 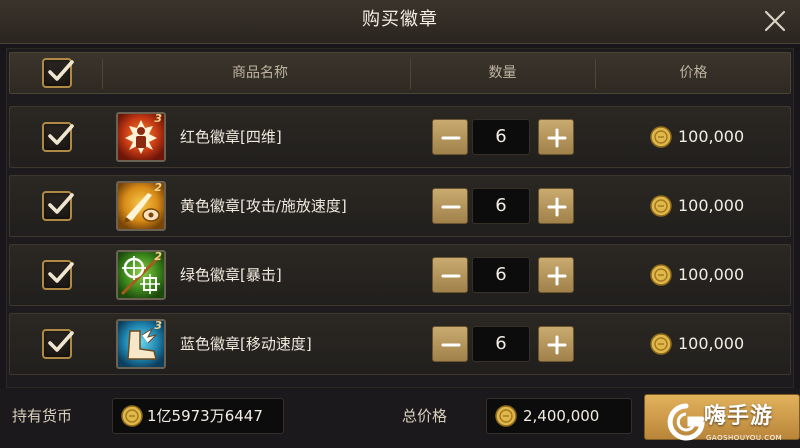 What do you see at coordinates (400, 137) in the screenshot?
I see `table-row: 3 红色徽章[四维] 6 100,000` at bounding box center [400, 137].